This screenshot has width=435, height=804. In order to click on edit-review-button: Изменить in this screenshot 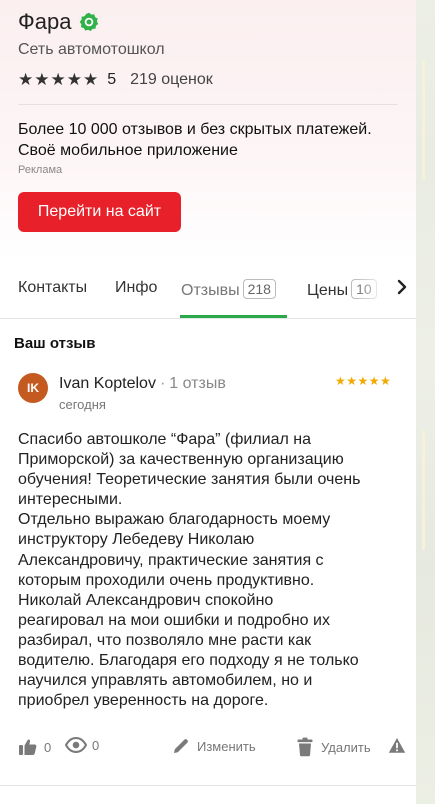, I will do `click(214, 746)`.